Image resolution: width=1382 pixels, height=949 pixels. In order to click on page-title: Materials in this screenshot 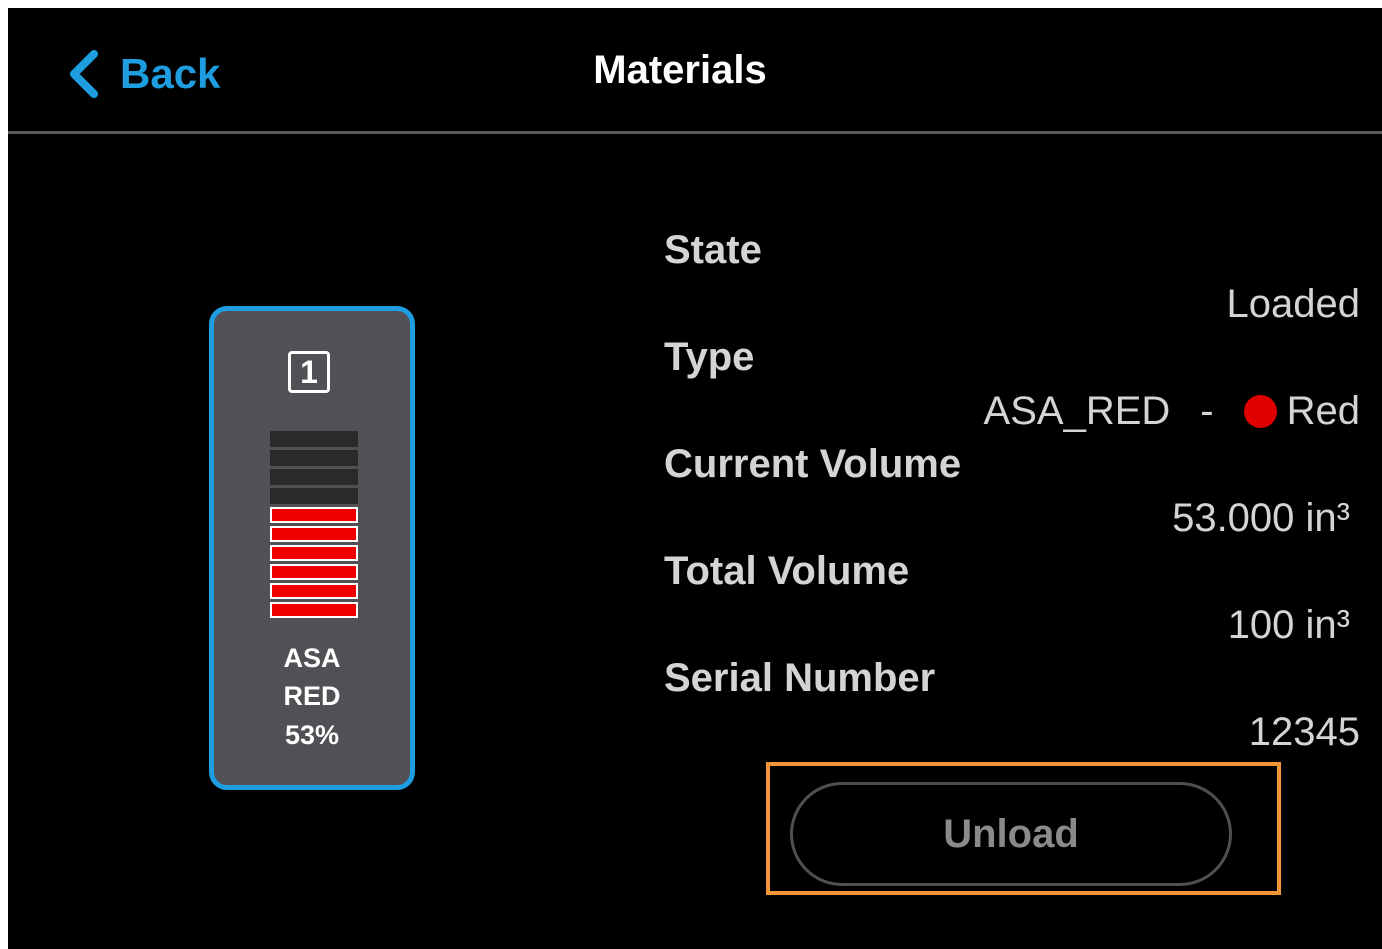, I will do `click(680, 70)`.